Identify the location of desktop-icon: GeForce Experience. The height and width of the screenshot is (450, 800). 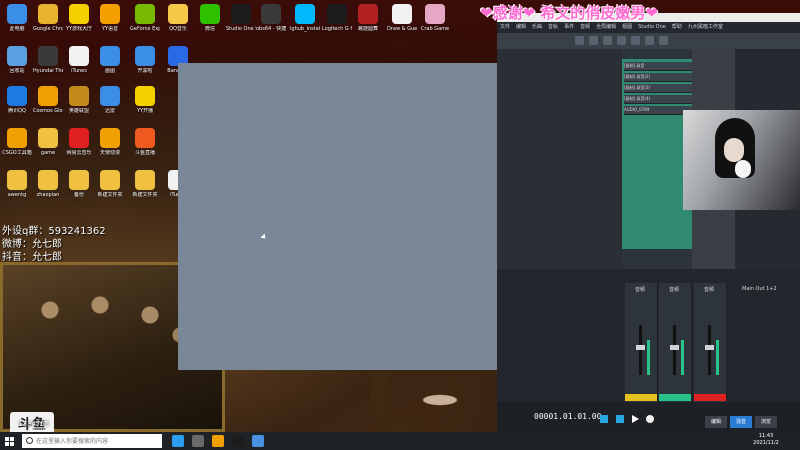
(145, 18).